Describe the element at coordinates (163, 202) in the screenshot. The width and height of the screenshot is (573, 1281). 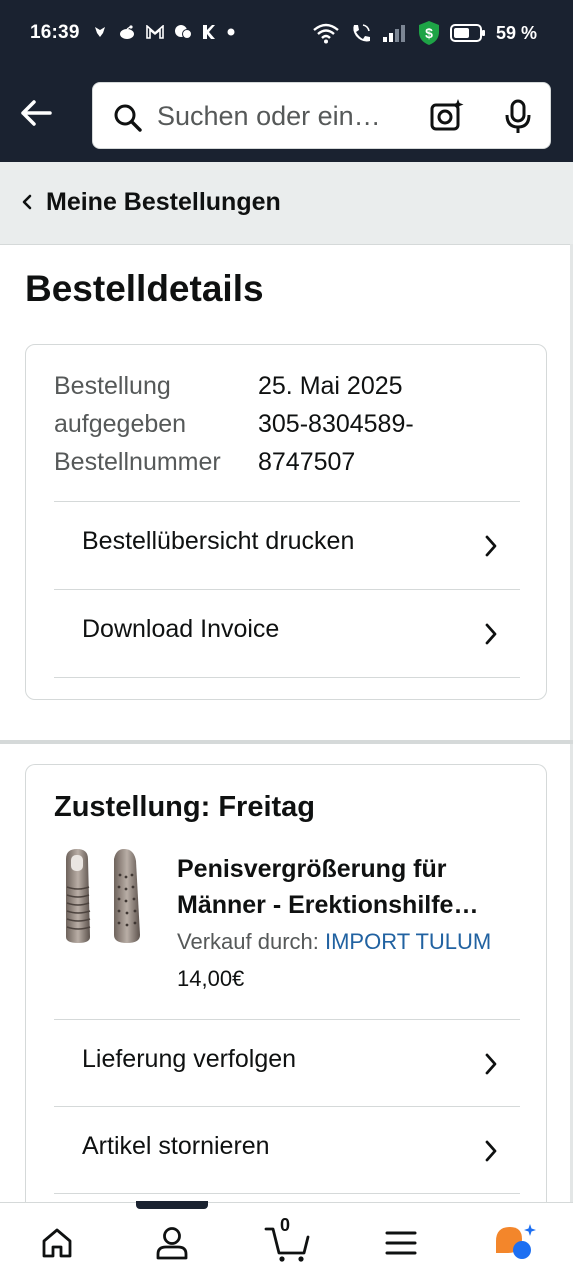
I see `breadcrumb-label: Meine Bestellungen` at that location.